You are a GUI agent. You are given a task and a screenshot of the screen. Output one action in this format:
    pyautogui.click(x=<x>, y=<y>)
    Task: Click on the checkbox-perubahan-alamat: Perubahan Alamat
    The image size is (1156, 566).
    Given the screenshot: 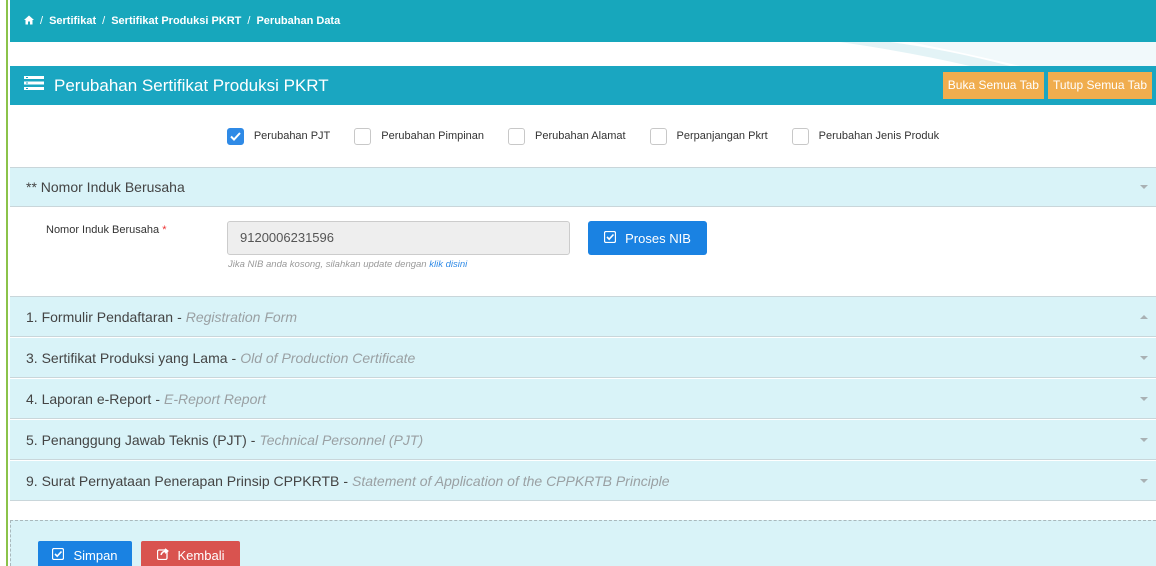 What is the action you would take?
    pyautogui.click(x=567, y=136)
    